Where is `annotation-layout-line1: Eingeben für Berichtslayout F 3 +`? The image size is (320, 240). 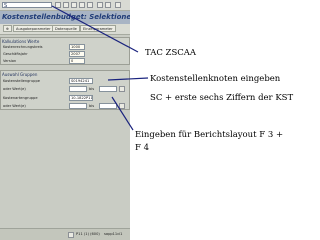
annotation-layout-line1: Eingeben für Berichtslayout F 3 + is located at coordinates (209, 135).